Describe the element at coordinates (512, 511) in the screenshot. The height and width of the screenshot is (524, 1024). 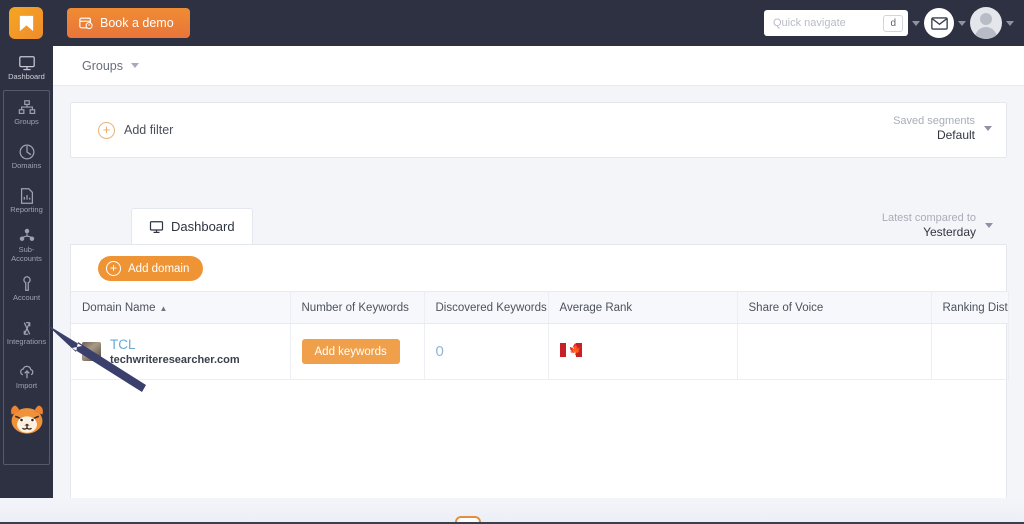
I see `page-bottom-strip` at that location.